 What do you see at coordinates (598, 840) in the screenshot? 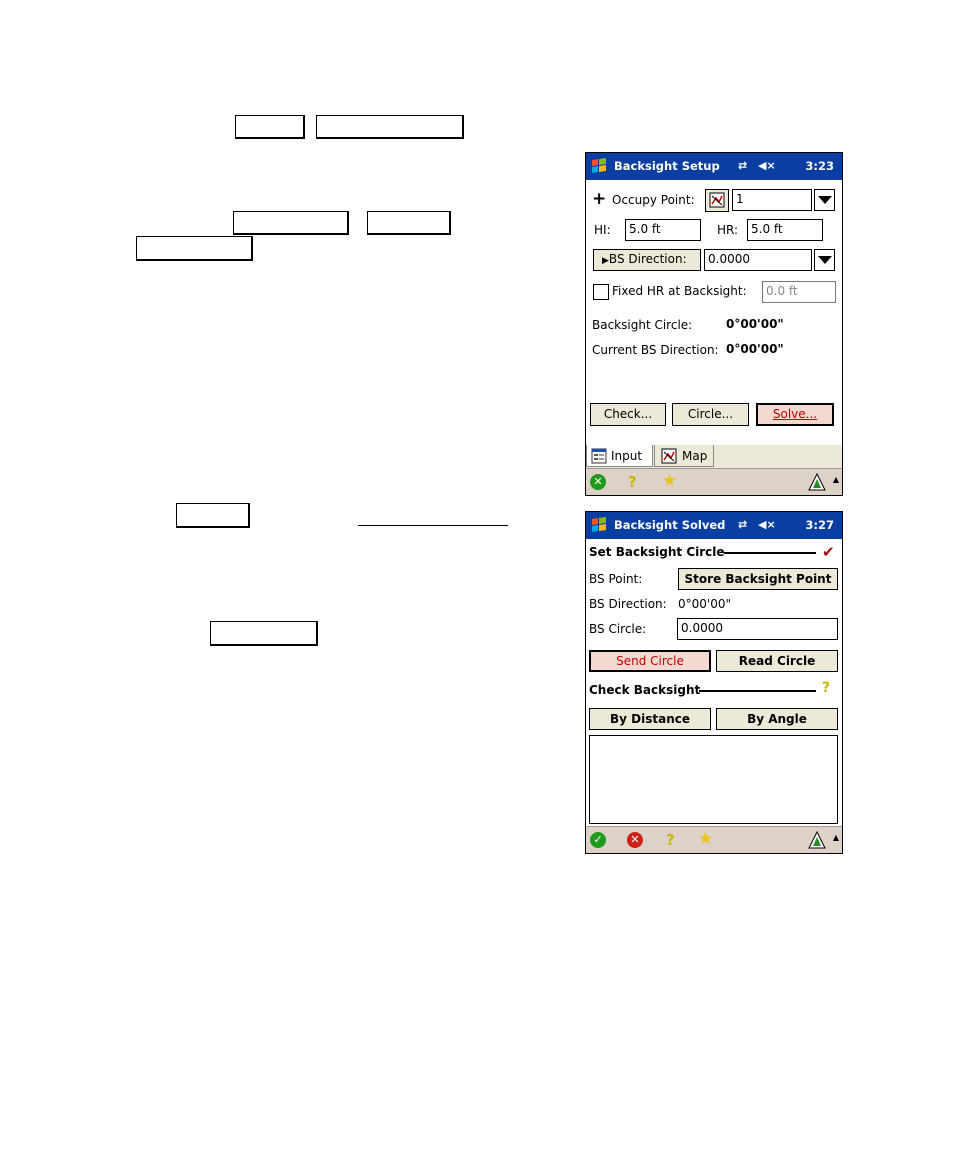
I see `ok-icon: ✓` at bounding box center [598, 840].